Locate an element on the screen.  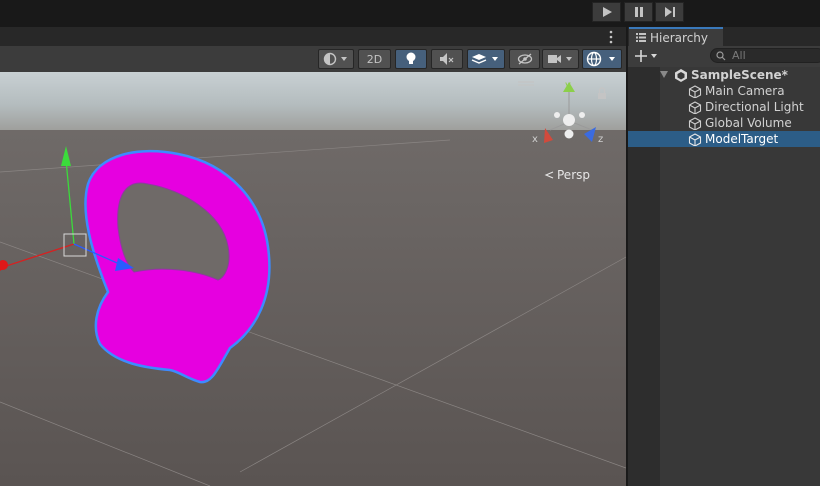
gizmo-x-label: x is located at coordinates (535, 139).